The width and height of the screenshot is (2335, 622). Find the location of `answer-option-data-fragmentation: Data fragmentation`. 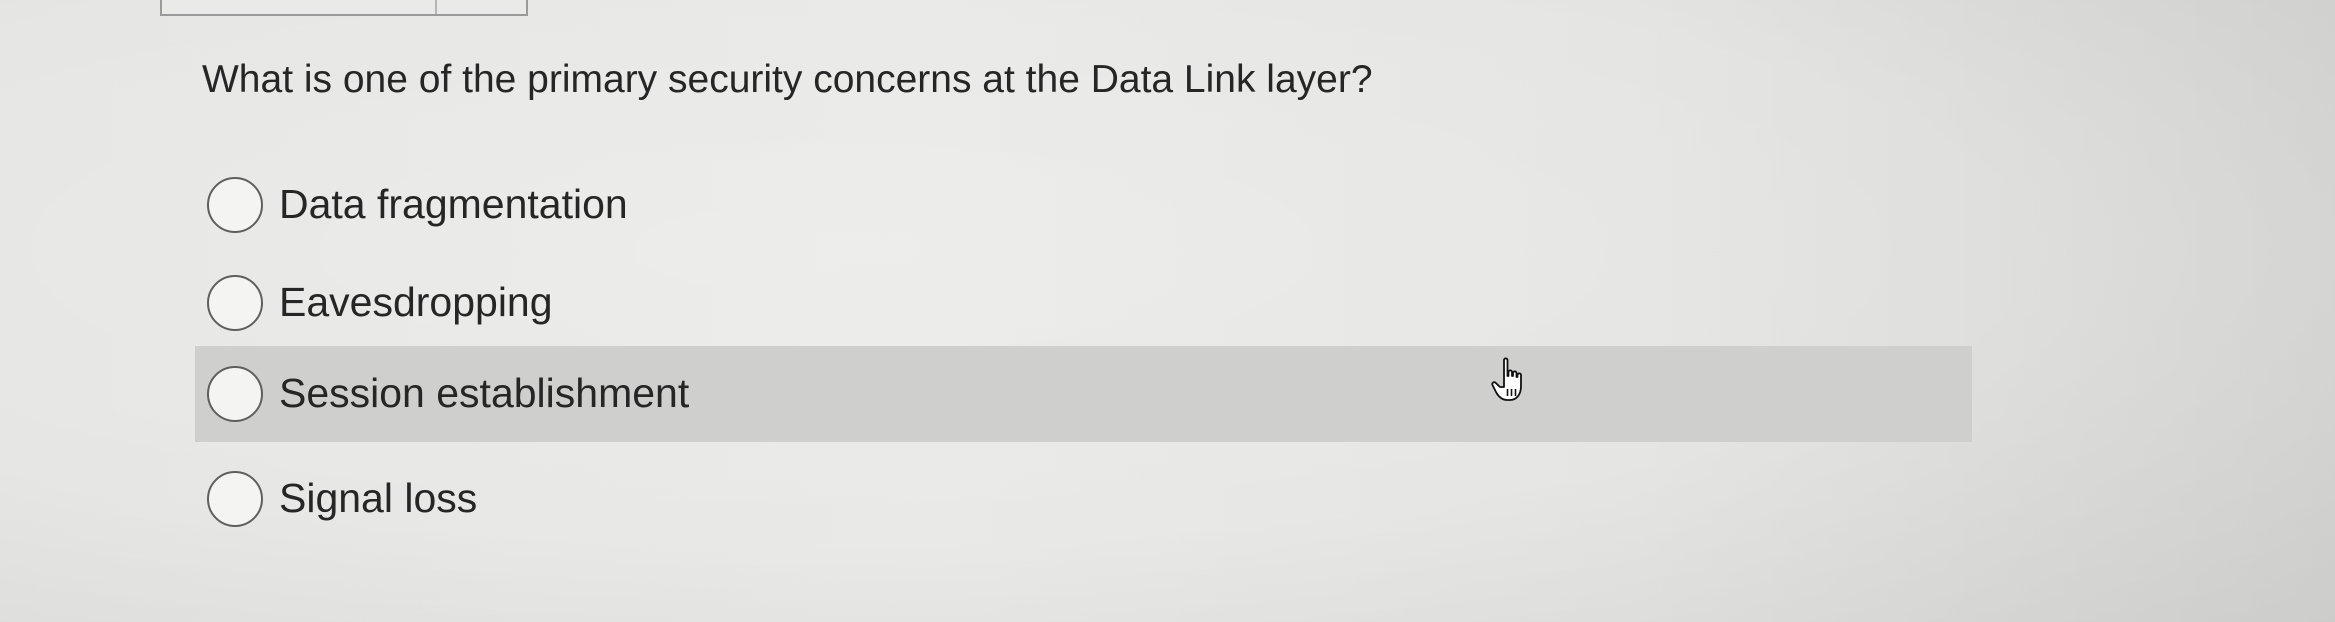

answer-option-data-fragmentation: Data fragmentation is located at coordinates (1083, 205).